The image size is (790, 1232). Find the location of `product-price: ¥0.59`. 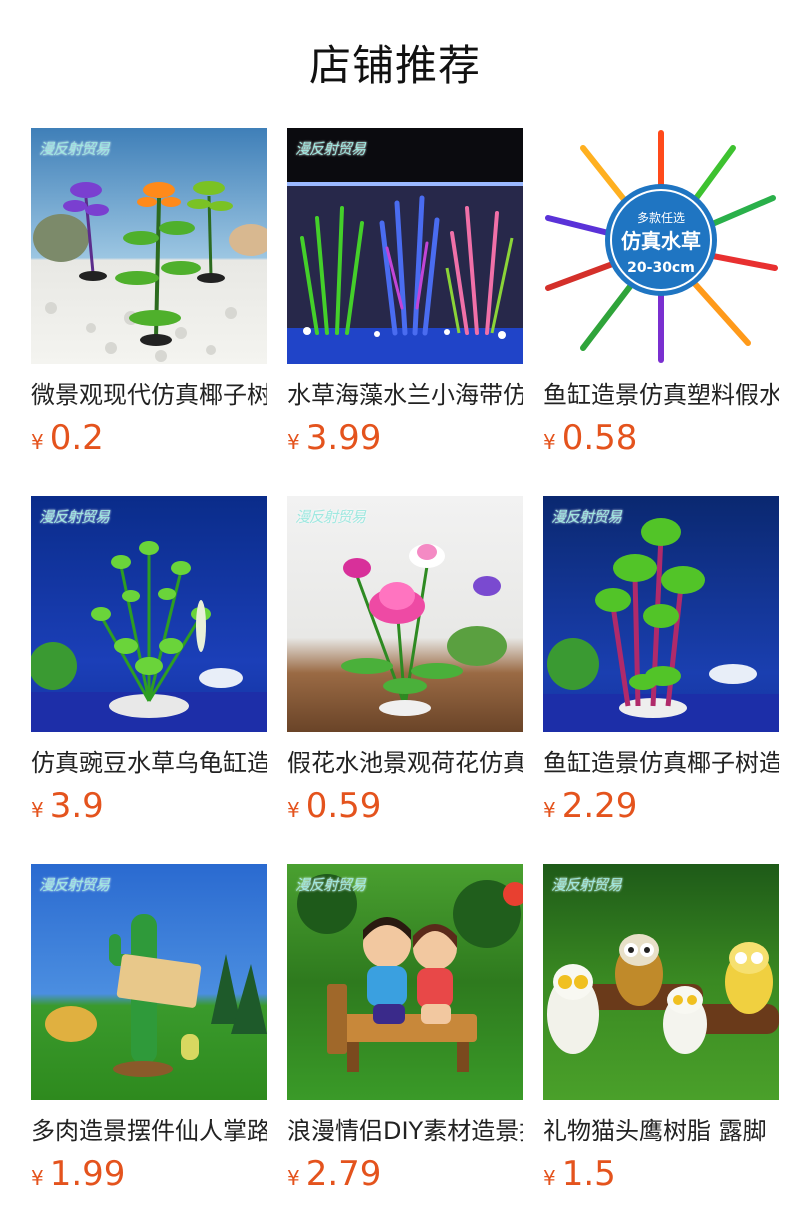

product-price: ¥0.59 is located at coordinates (405, 809).